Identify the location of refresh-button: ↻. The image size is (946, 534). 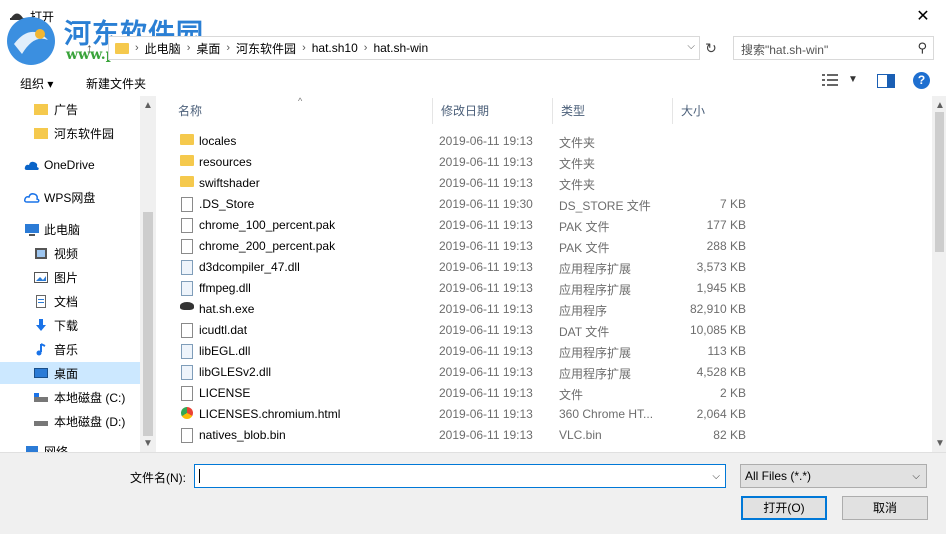
(710, 48).